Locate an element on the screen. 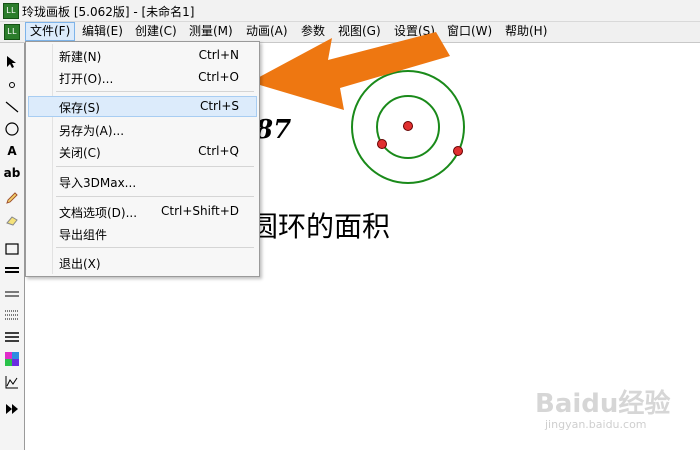 This screenshot has height=450, width=700. title-bar: LL 玲珑画板 [5.062版] - [未命名1] is located at coordinates (350, 11).